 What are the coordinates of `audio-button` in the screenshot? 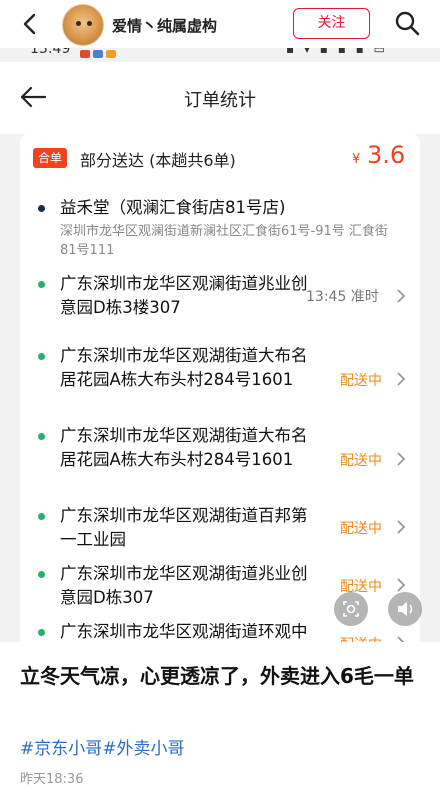 It's located at (405, 609).